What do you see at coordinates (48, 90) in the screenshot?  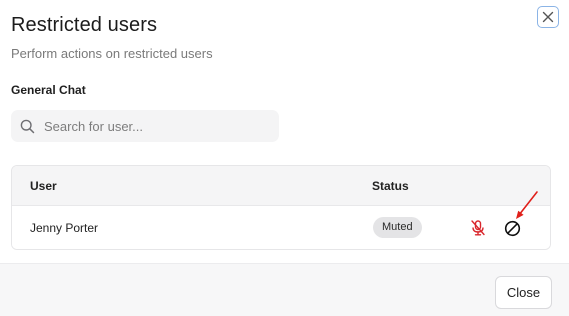 I see `channel-label: General Chat` at bounding box center [48, 90].